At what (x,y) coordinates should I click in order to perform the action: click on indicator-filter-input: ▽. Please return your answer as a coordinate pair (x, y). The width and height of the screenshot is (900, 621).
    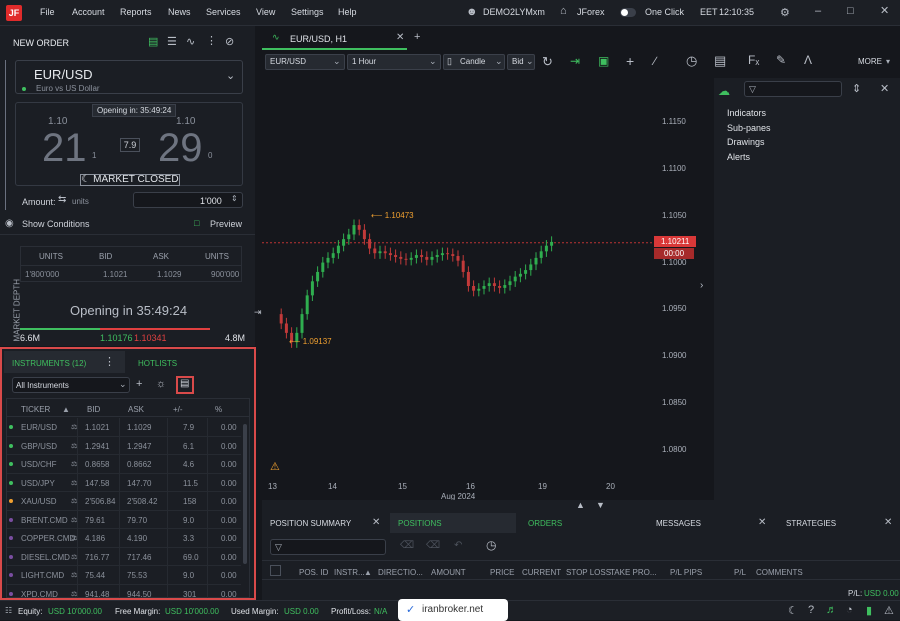
    Looking at the image, I should click on (793, 89).